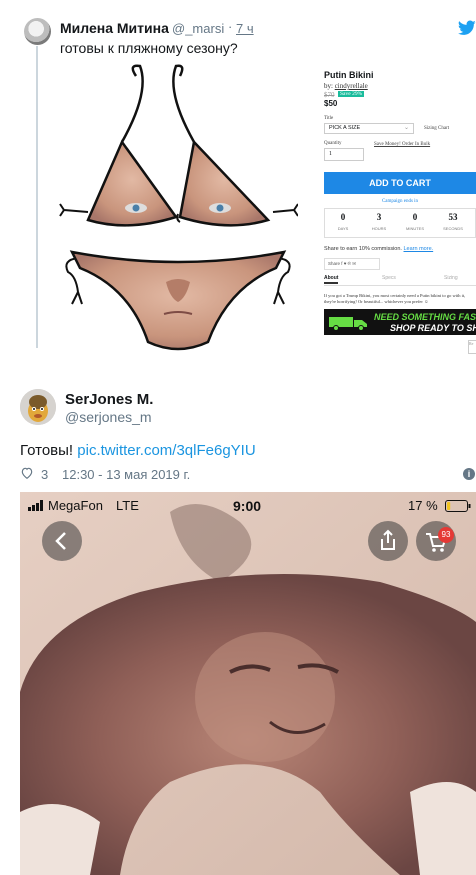 Image resolution: width=476 pixels, height=875 pixels. What do you see at coordinates (389, 278) in the screenshot?
I see `tab-specs: Specs` at bounding box center [389, 278].